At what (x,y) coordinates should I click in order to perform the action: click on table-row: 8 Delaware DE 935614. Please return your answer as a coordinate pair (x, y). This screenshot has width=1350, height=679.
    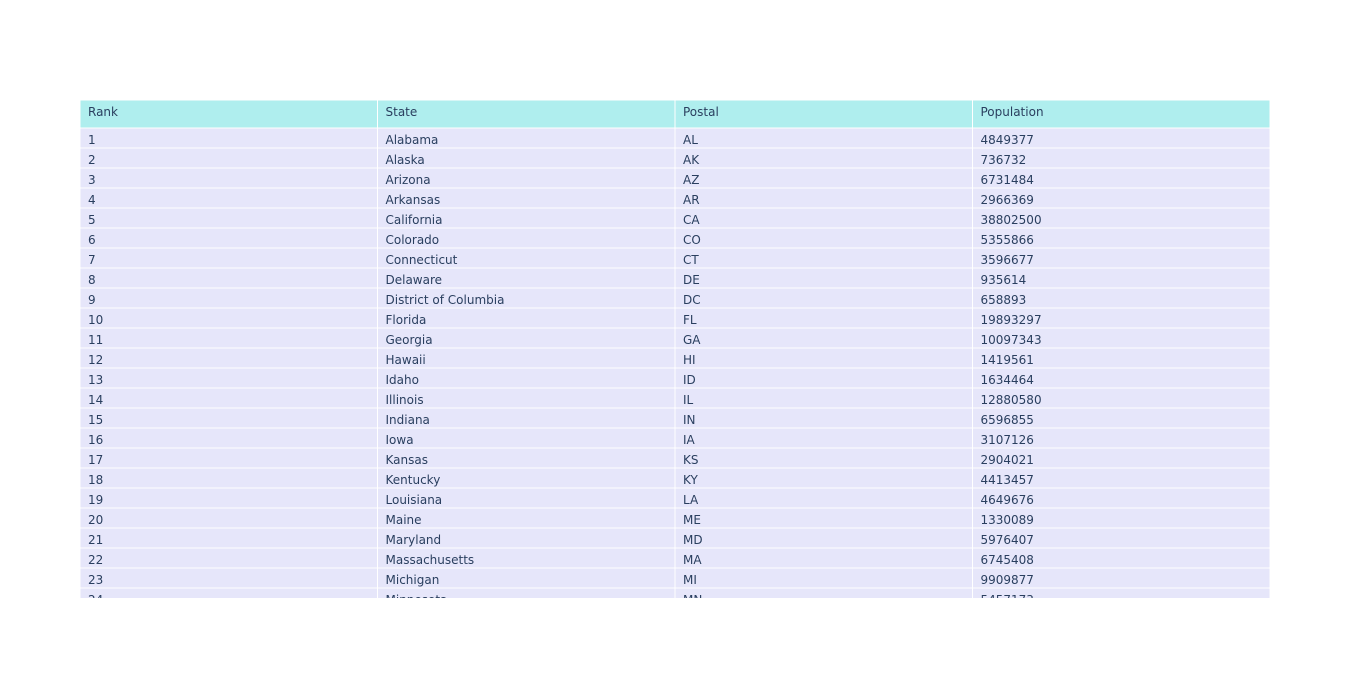
    Looking at the image, I should click on (675, 278).